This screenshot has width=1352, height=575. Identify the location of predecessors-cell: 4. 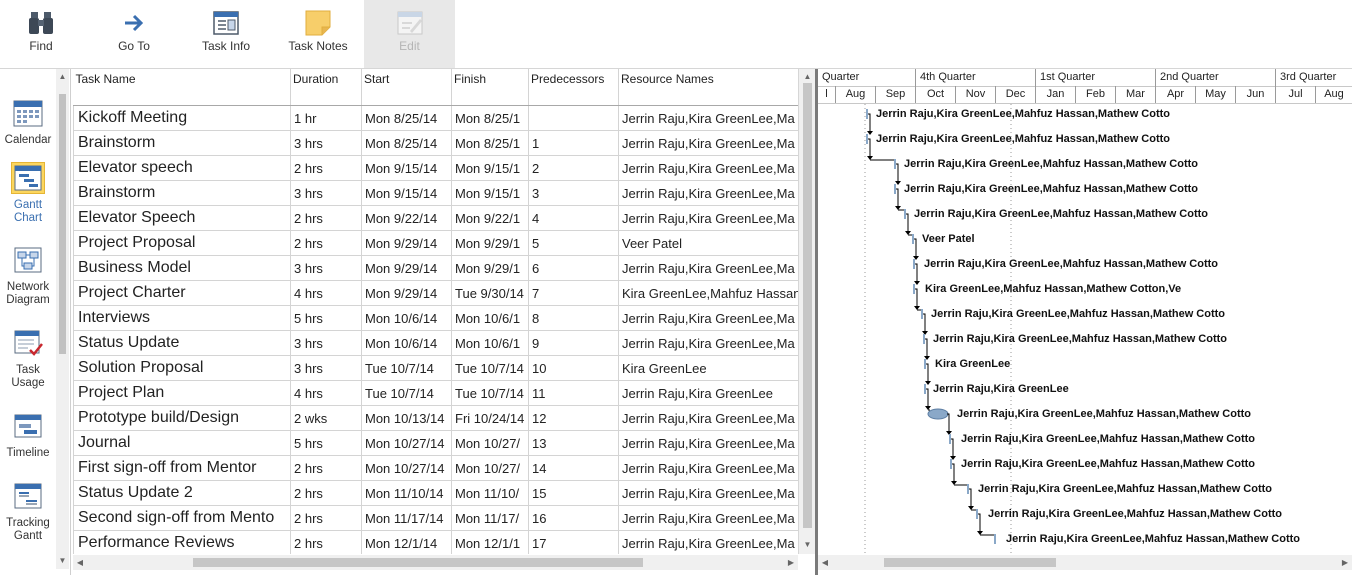
(573, 218).